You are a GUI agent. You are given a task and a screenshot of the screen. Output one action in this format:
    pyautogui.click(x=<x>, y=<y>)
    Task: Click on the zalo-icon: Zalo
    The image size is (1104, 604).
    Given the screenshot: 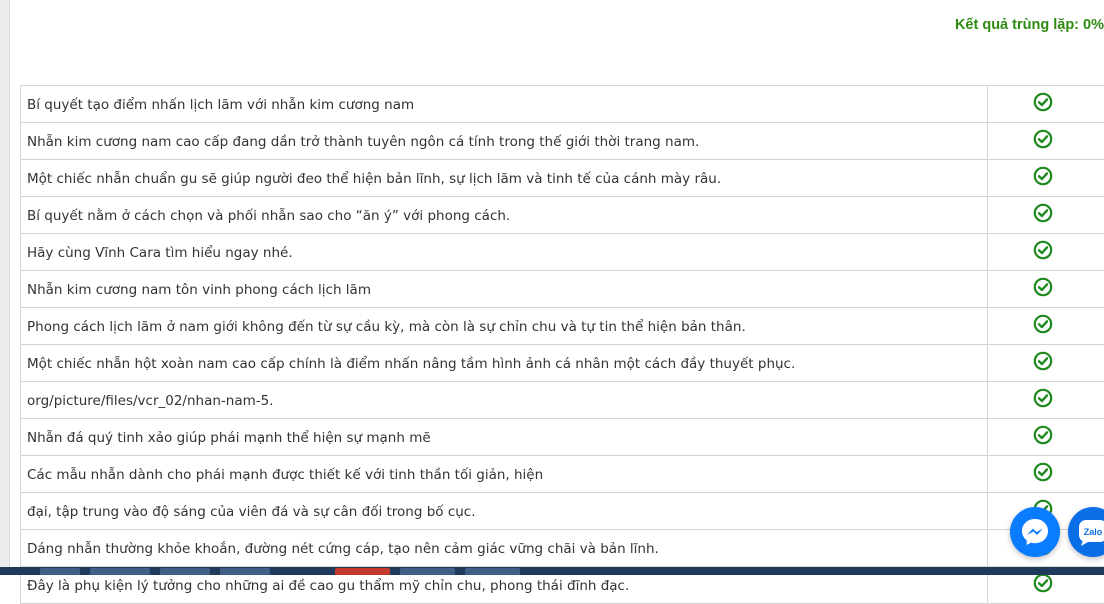 What is the action you would take?
    pyautogui.click(x=1086, y=532)
    